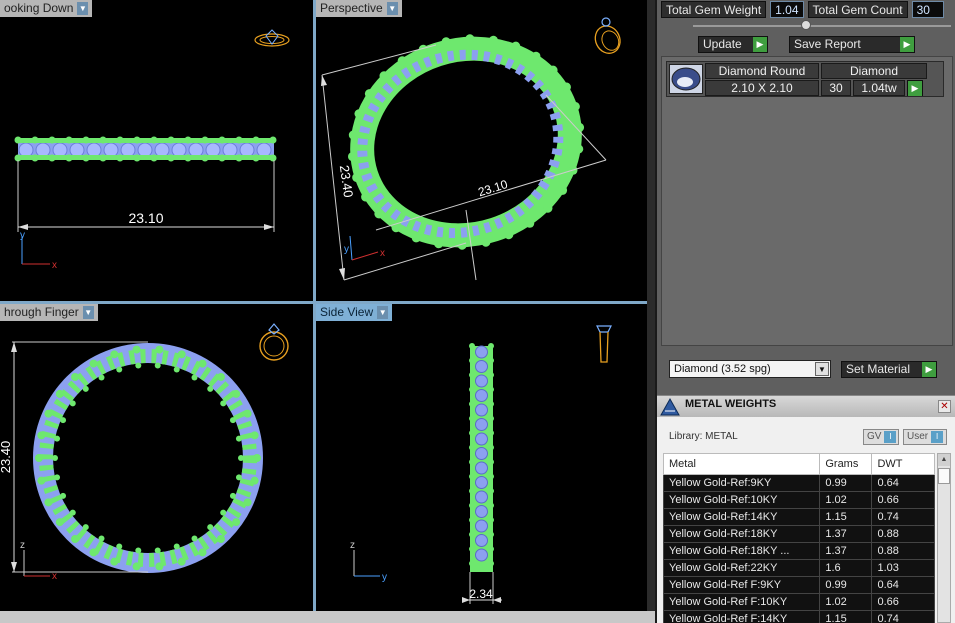 The width and height of the screenshot is (955, 623). I want to click on close-icon: ✕, so click(944, 406).